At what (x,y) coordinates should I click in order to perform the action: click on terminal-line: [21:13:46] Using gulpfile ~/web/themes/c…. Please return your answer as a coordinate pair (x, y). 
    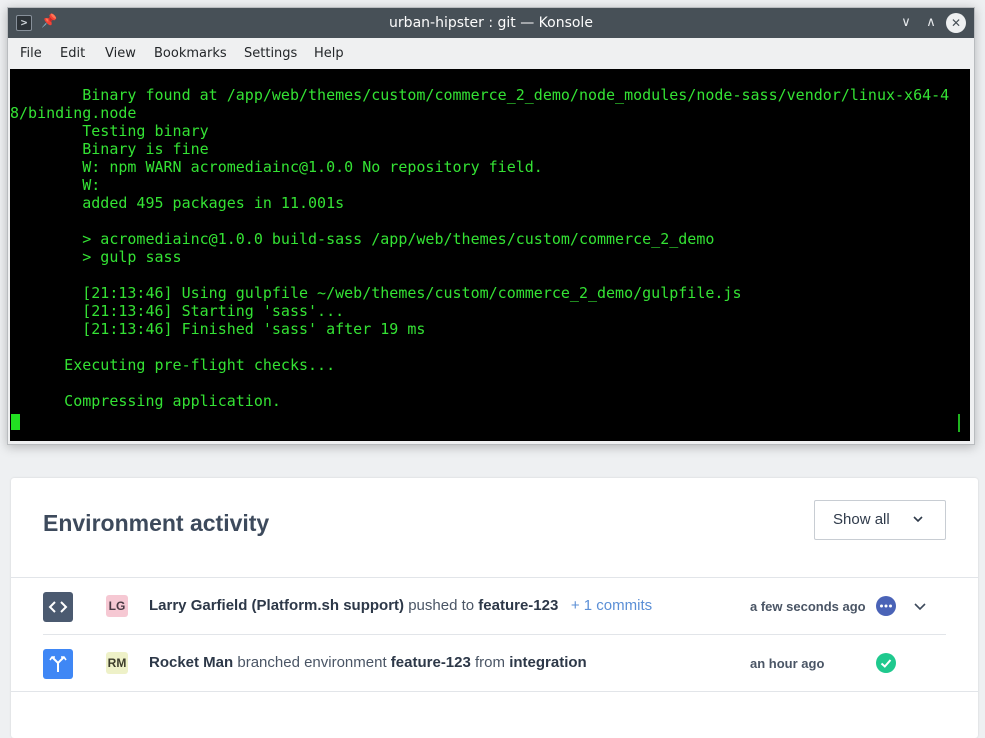
    Looking at the image, I should click on (376, 293).